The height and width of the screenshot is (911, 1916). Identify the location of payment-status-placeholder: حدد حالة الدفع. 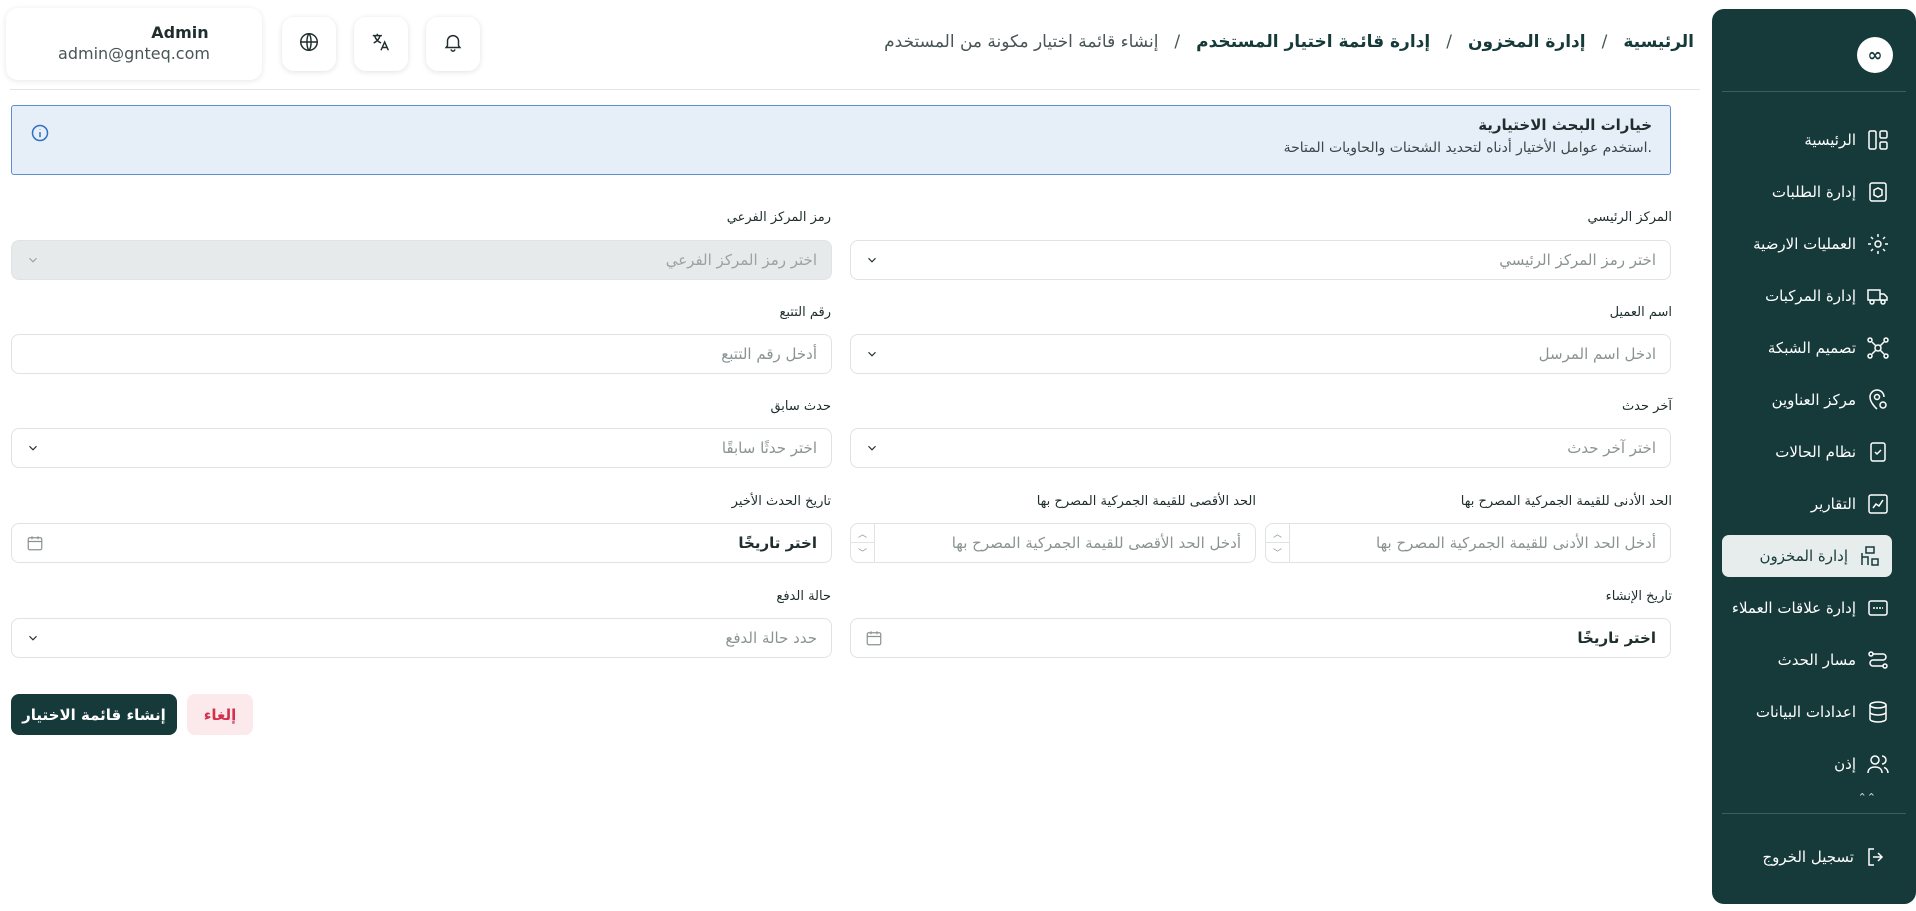
(771, 638).